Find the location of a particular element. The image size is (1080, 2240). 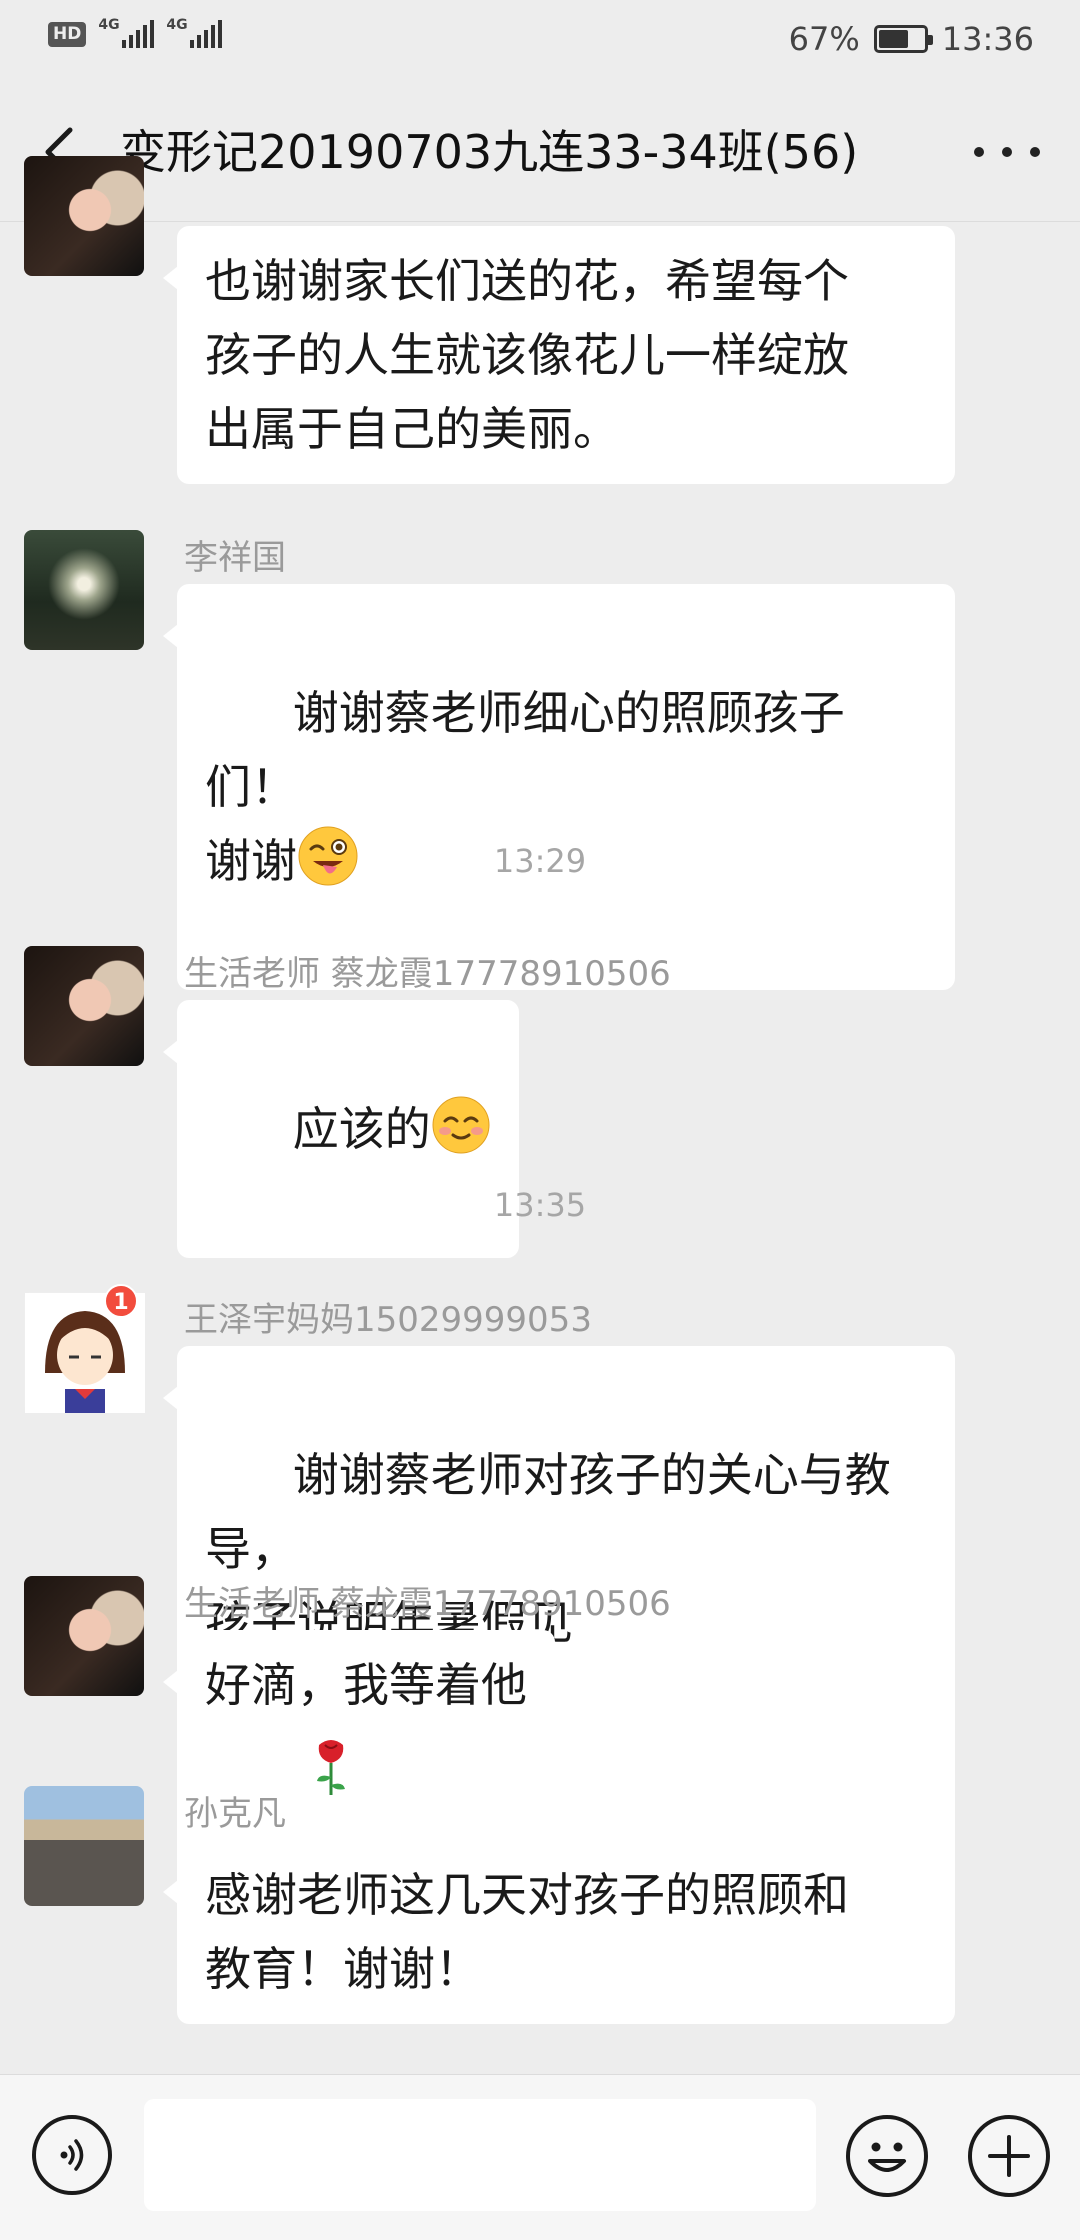

status-bar: HD 4G 4G 67% 13:36 is located at coordinates (540, 40).